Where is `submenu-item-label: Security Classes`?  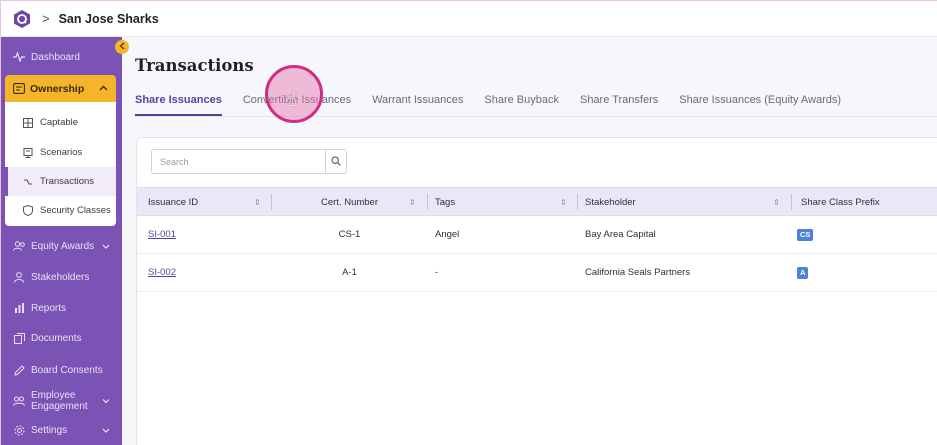 submenu-item-label: Security Classes is located at coordinates (75, 210).